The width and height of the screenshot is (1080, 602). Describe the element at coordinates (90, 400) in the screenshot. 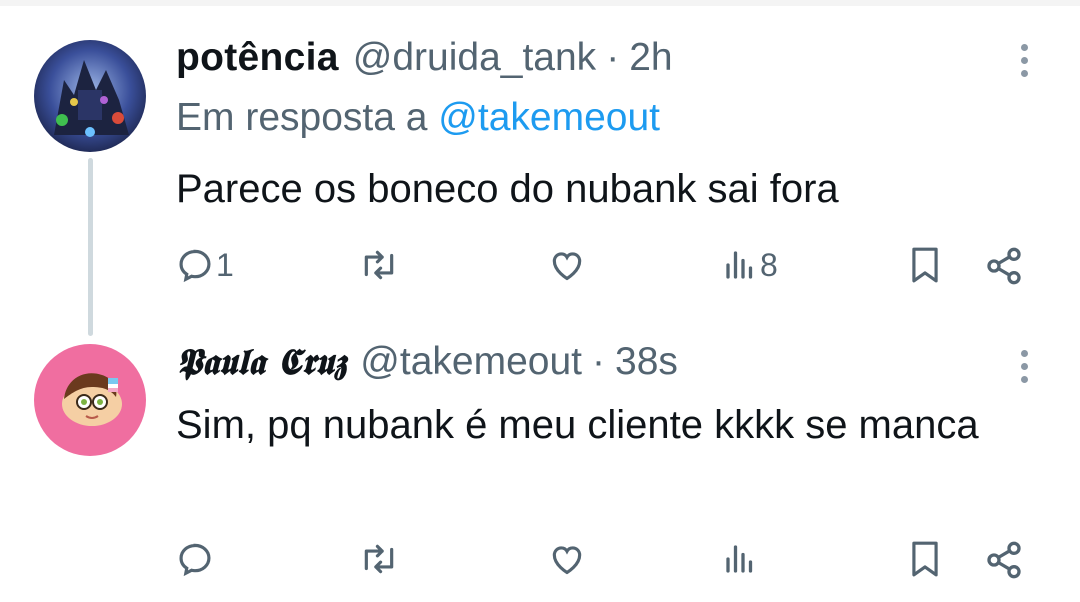

I see `avatar-paula-cruz` at that location.